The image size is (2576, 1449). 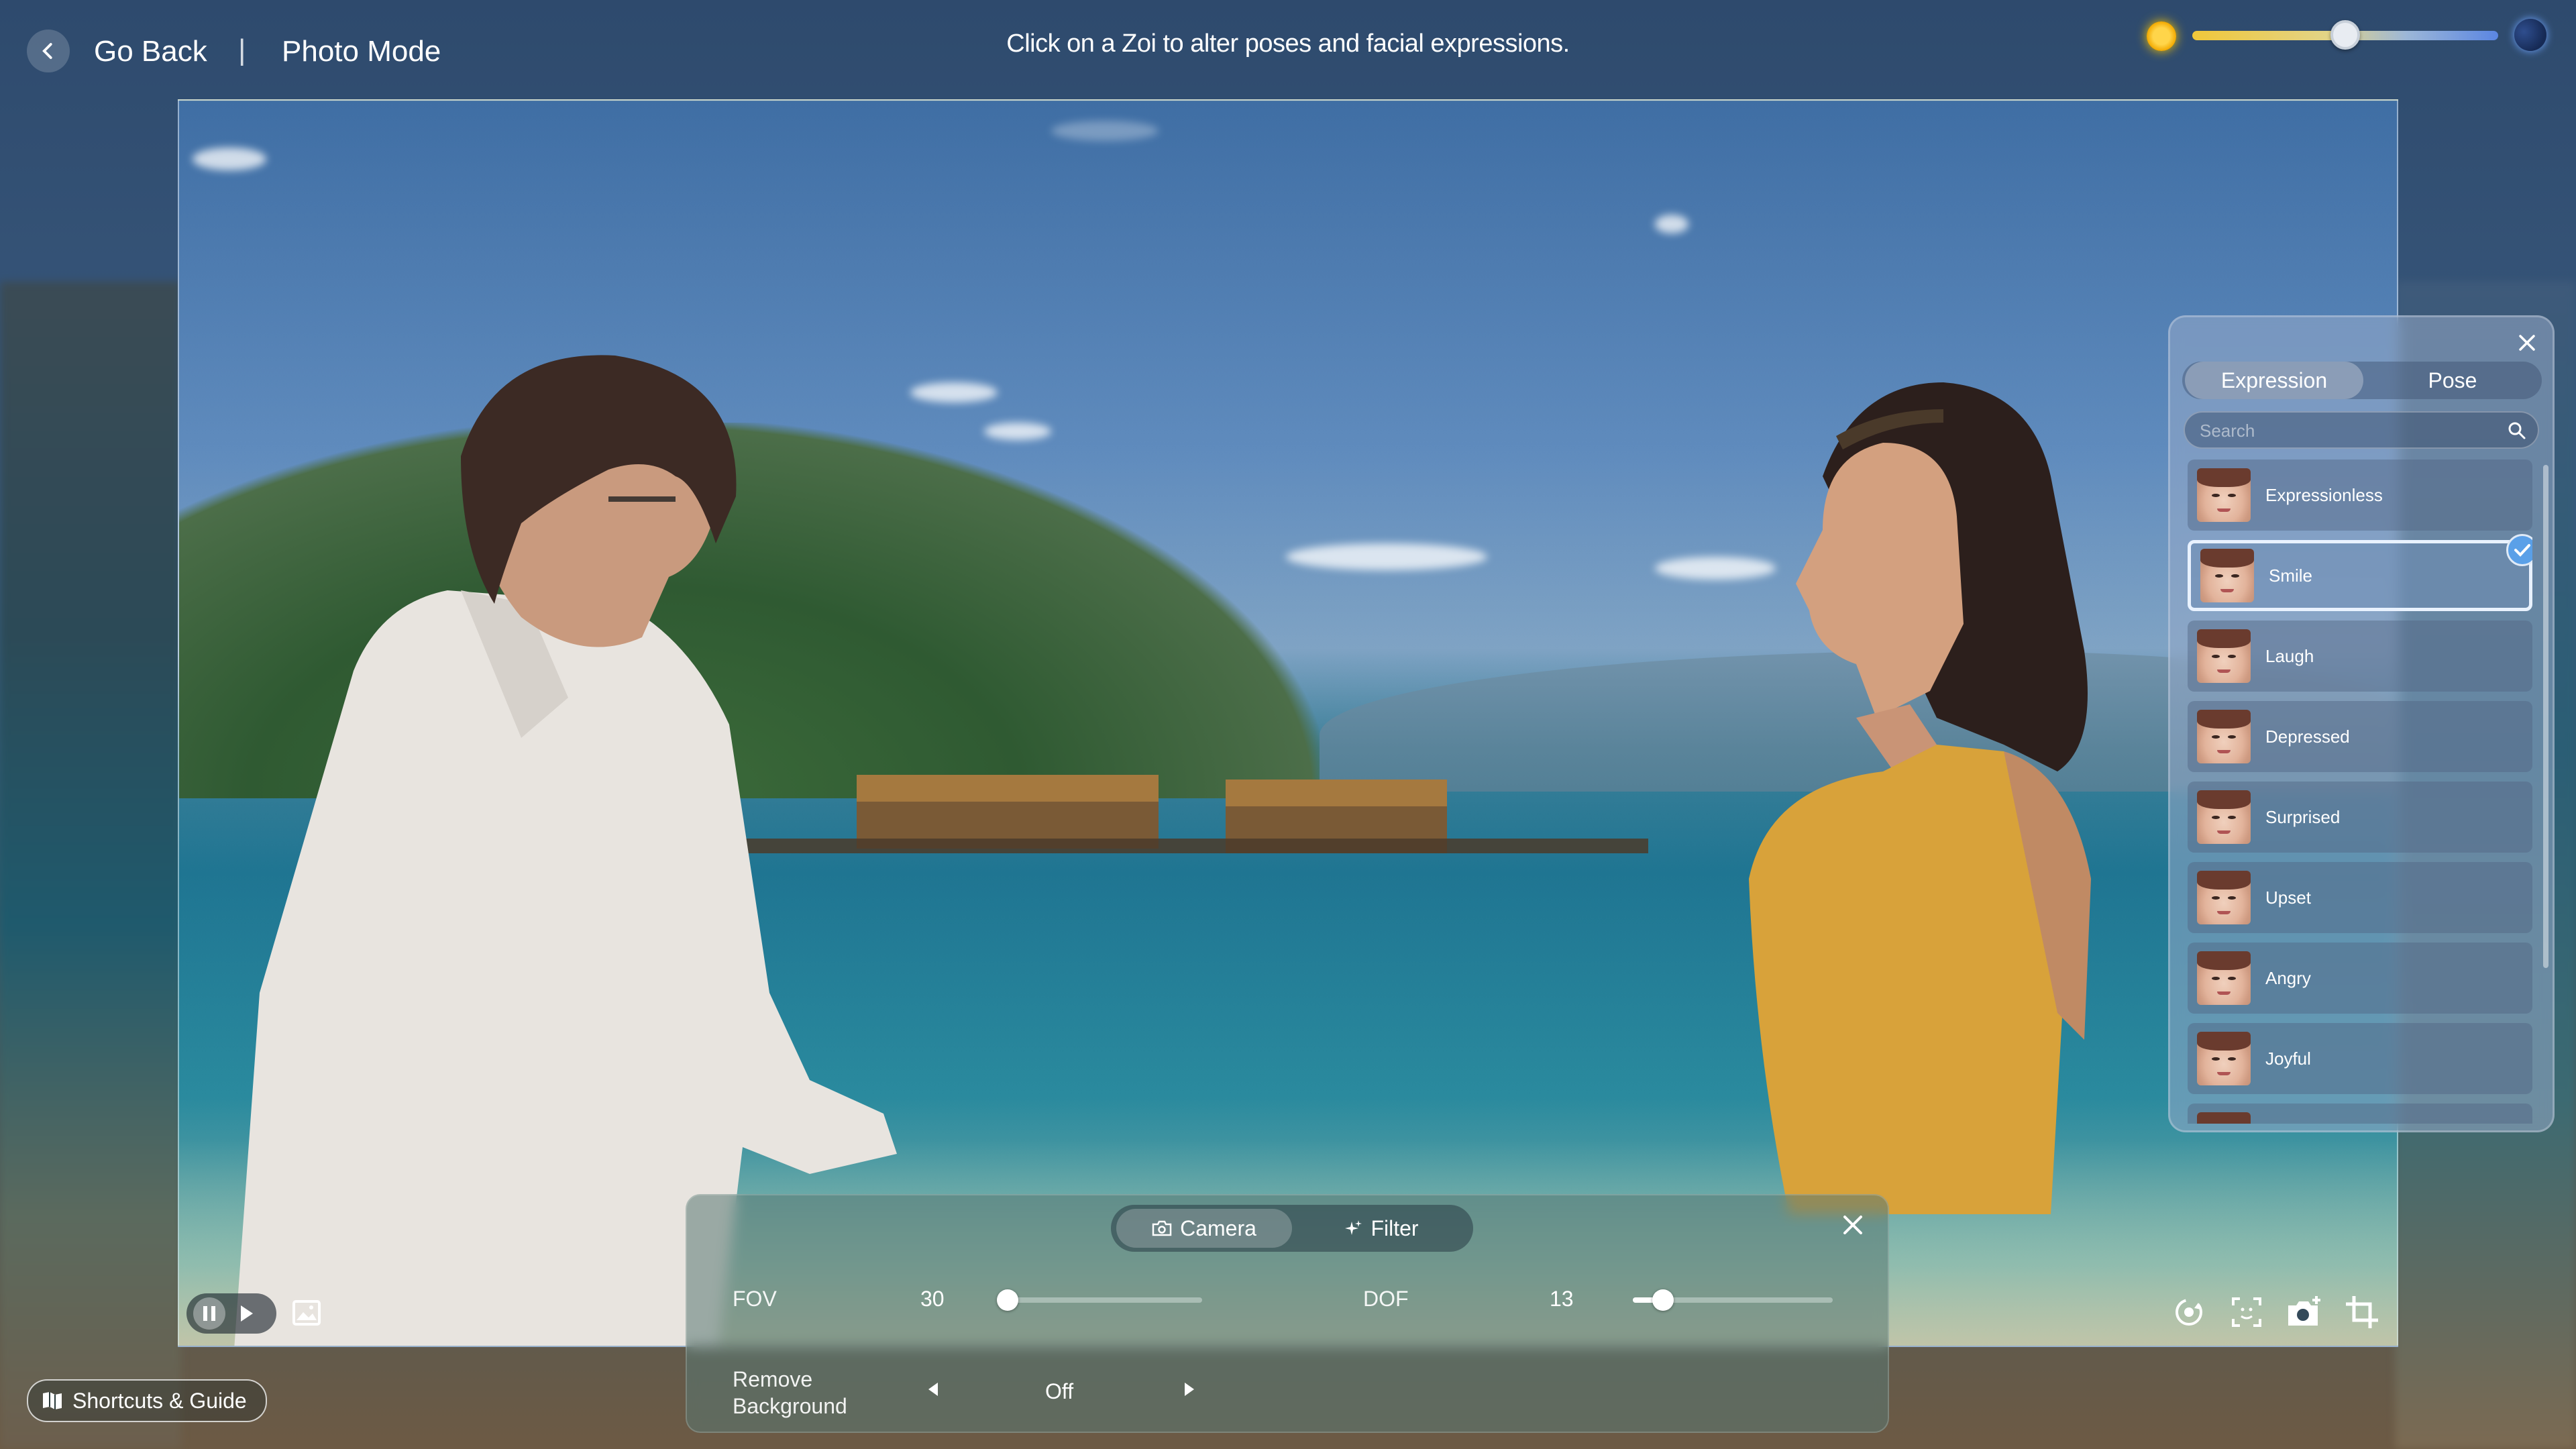 What do you see at coordinates (247, 1313) in the screenshot?
I see `play-icon` at bounding box center [247, 1313].